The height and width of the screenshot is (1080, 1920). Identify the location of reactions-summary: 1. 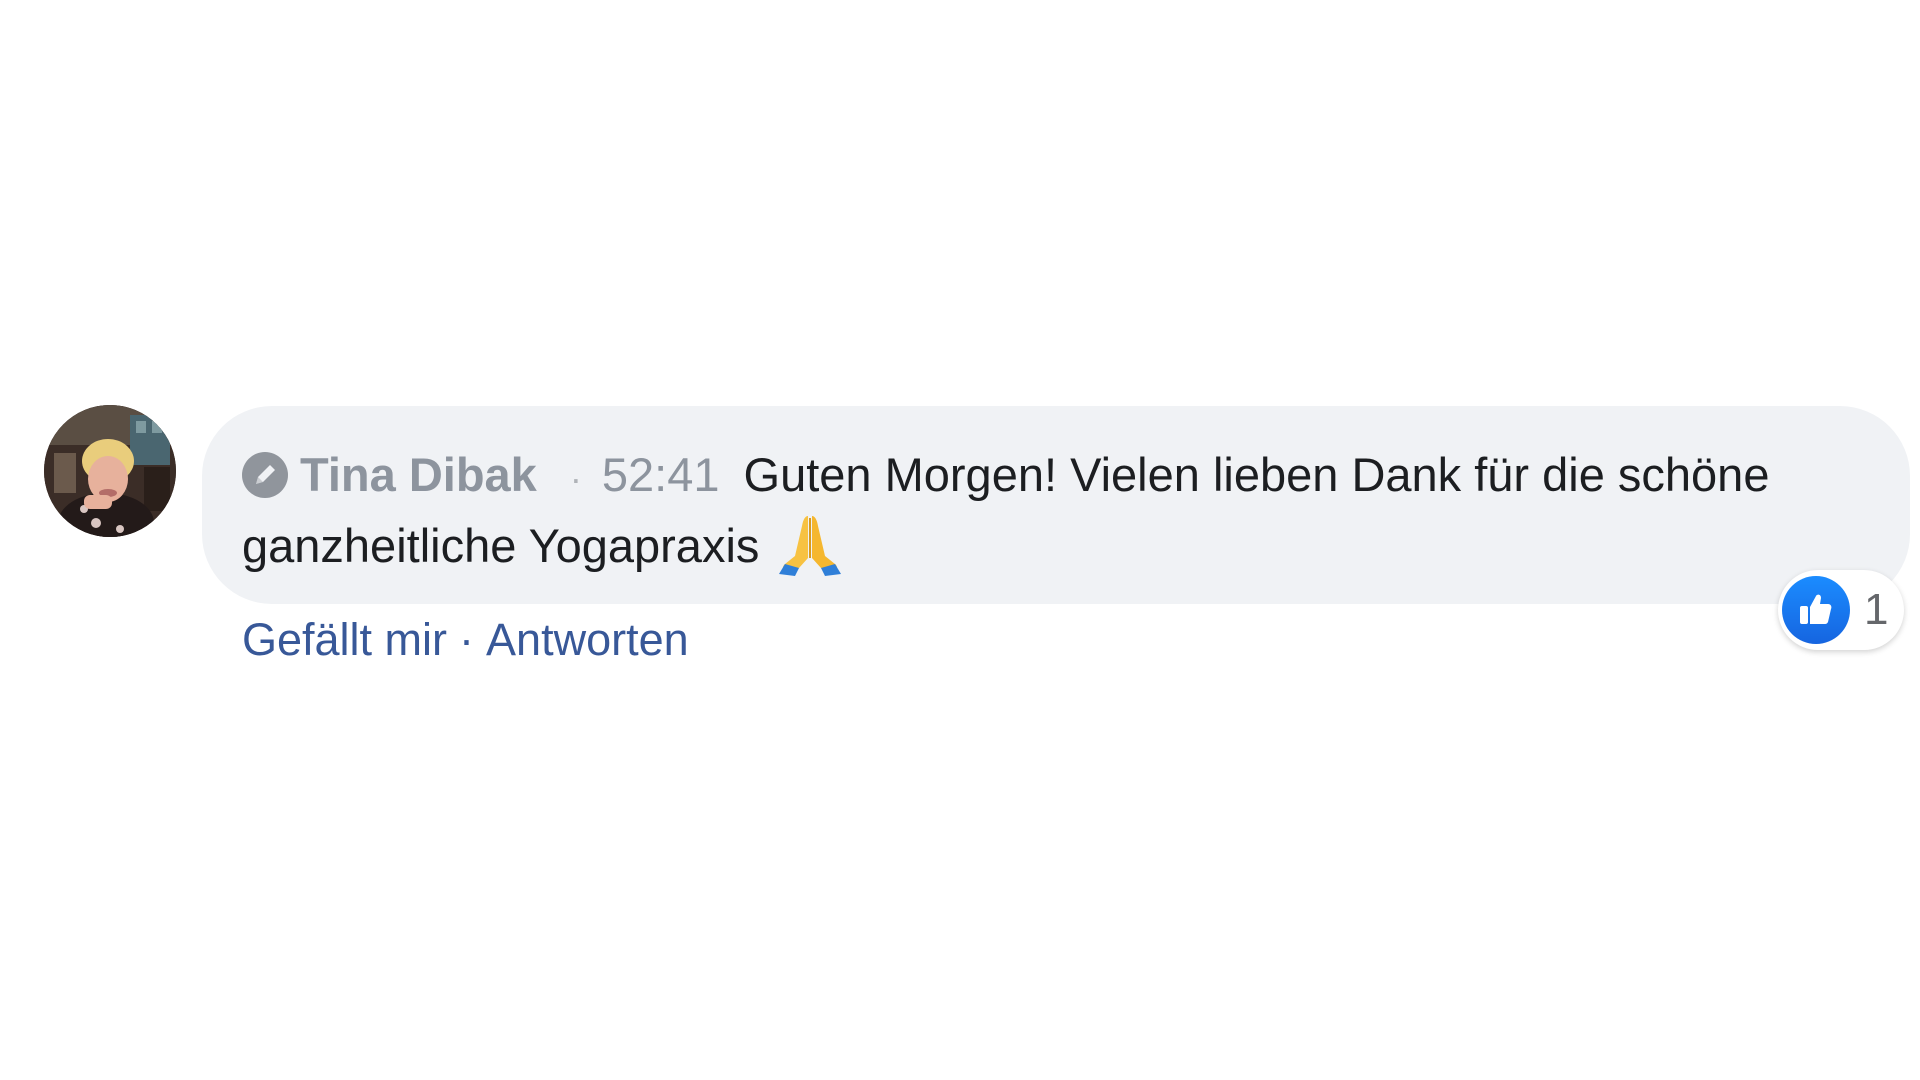
(1841, 610).